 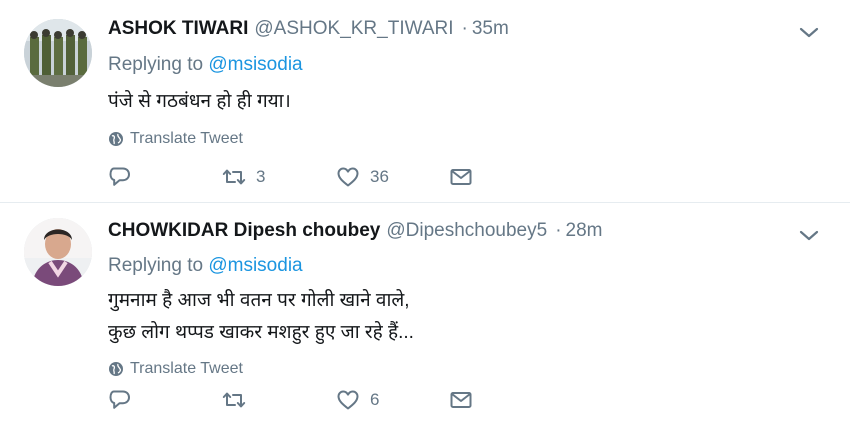 I want to click on tweet-header: ASHOK TIWARI @ASHOK_KR_TIWARI · 35m, so click(x=469, y=29).